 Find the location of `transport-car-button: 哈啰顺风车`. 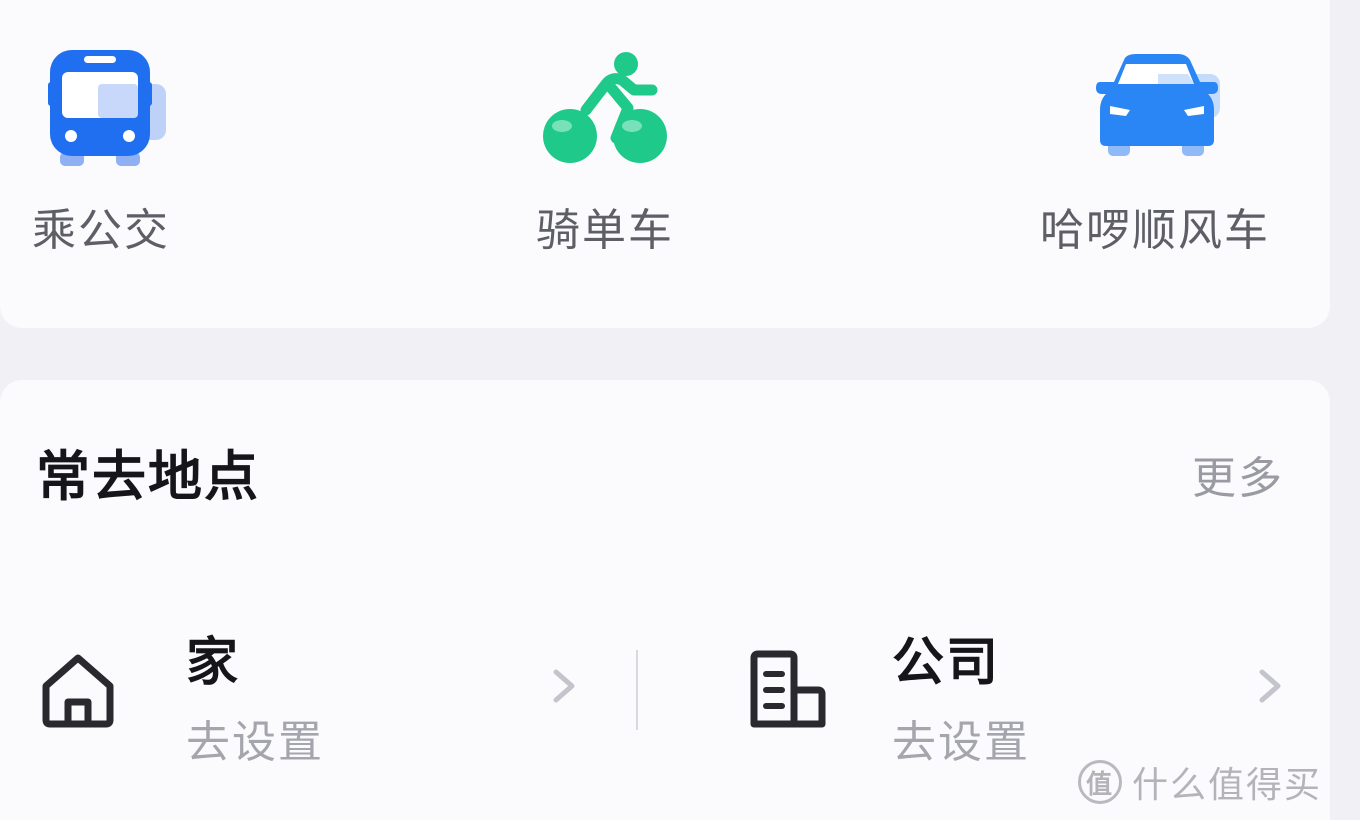

transport-car-button: 哈啰顺风车 is located at coordinates (1170, 150).